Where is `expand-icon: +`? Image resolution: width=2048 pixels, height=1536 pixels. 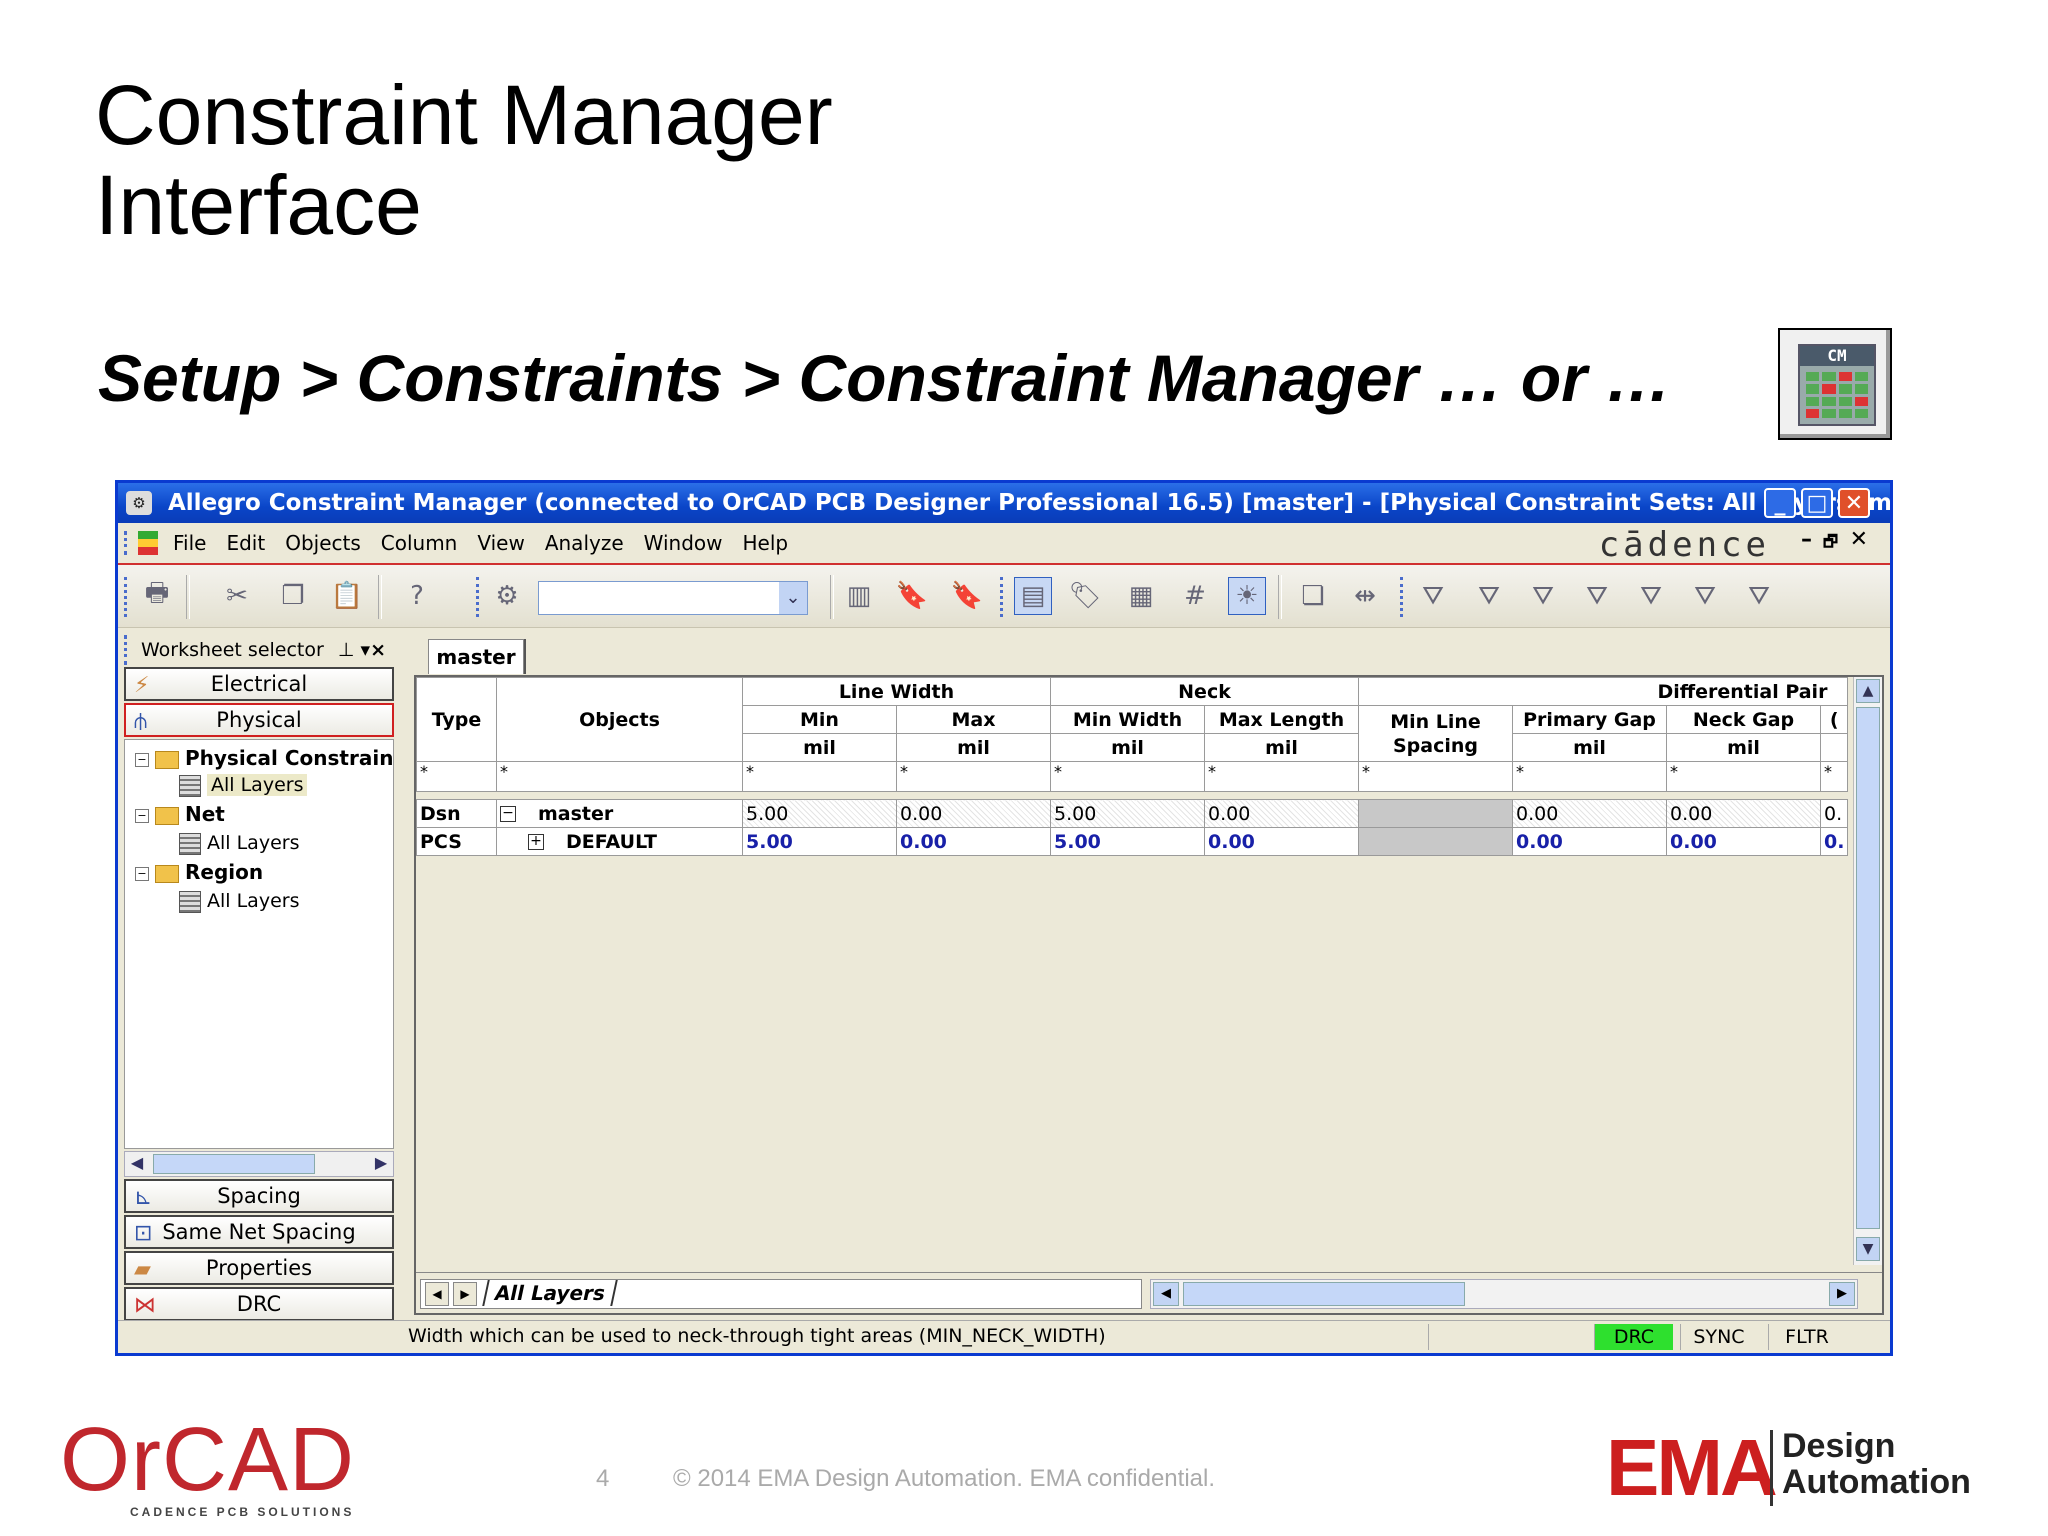
expand-icon: + is located at coordinates (536, 842).